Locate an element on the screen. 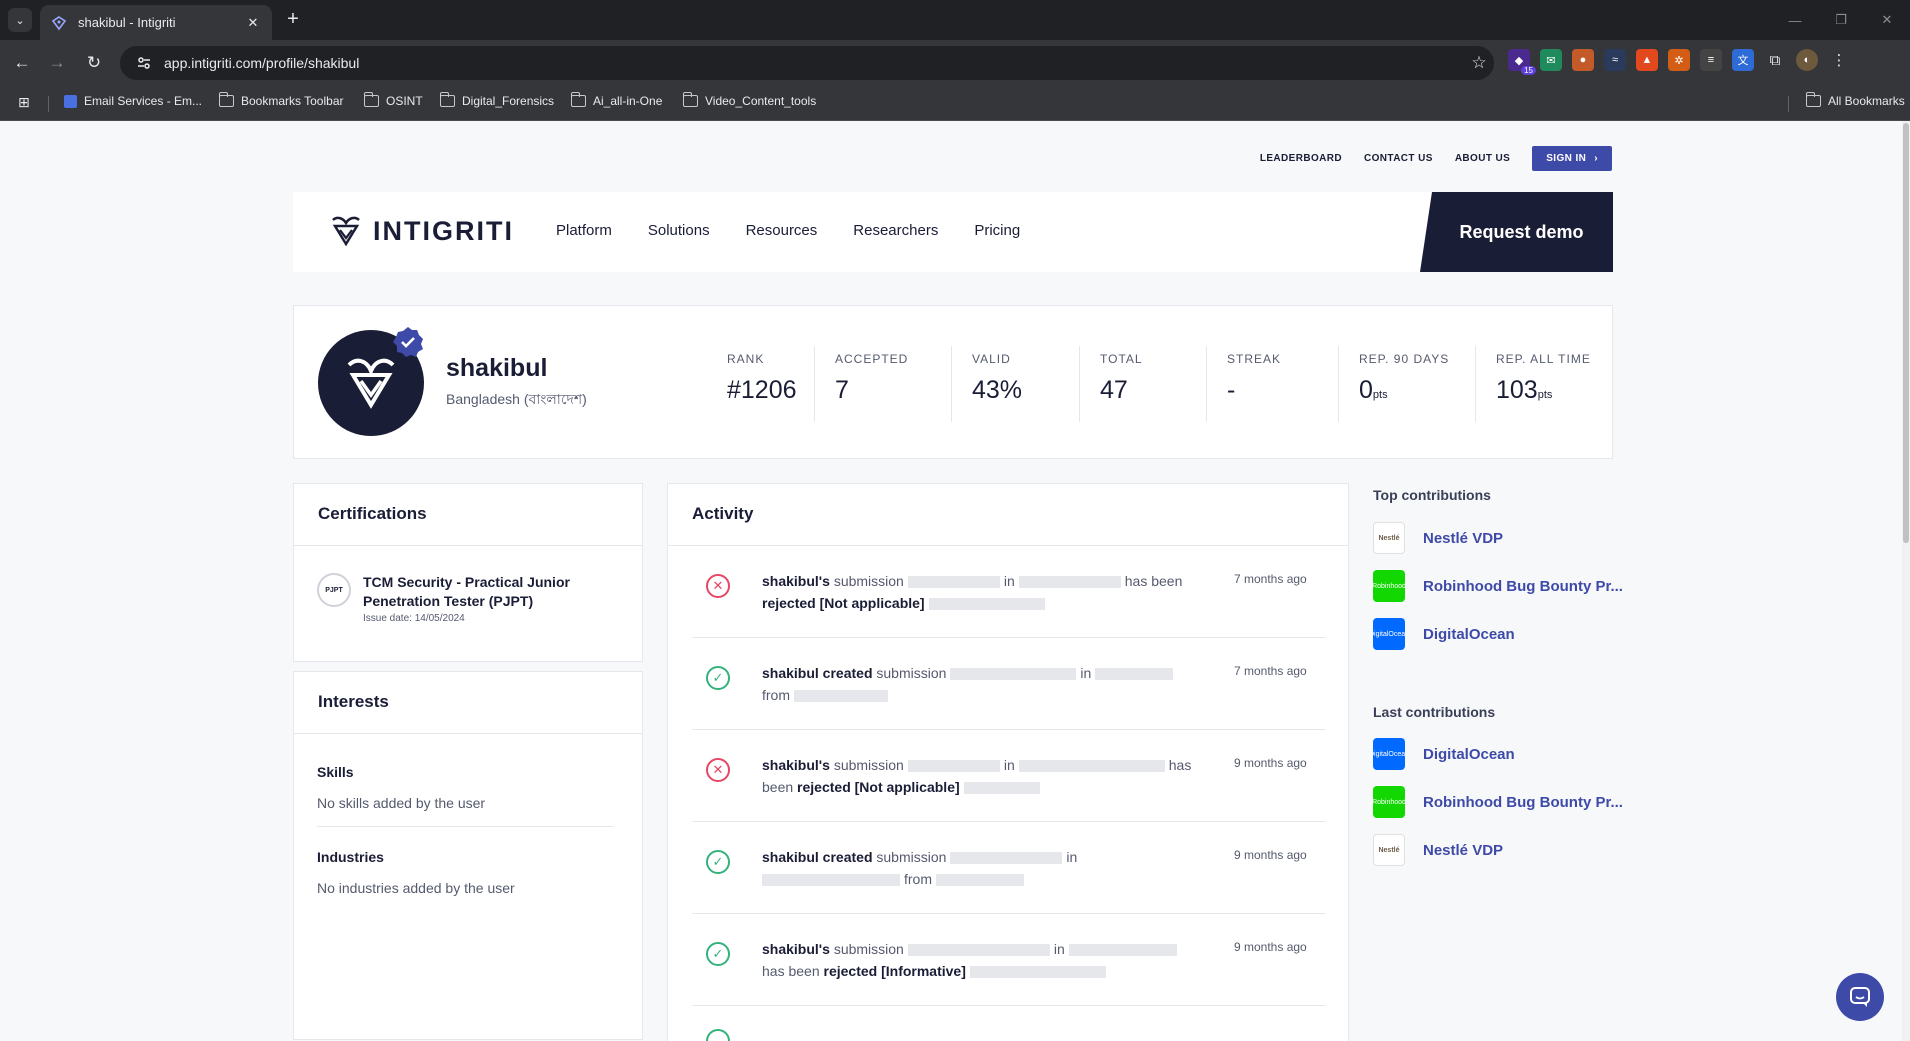 The image size is (1910, 1041). extension-wave-icon: ≈ is located at coordinates (1615, 60).